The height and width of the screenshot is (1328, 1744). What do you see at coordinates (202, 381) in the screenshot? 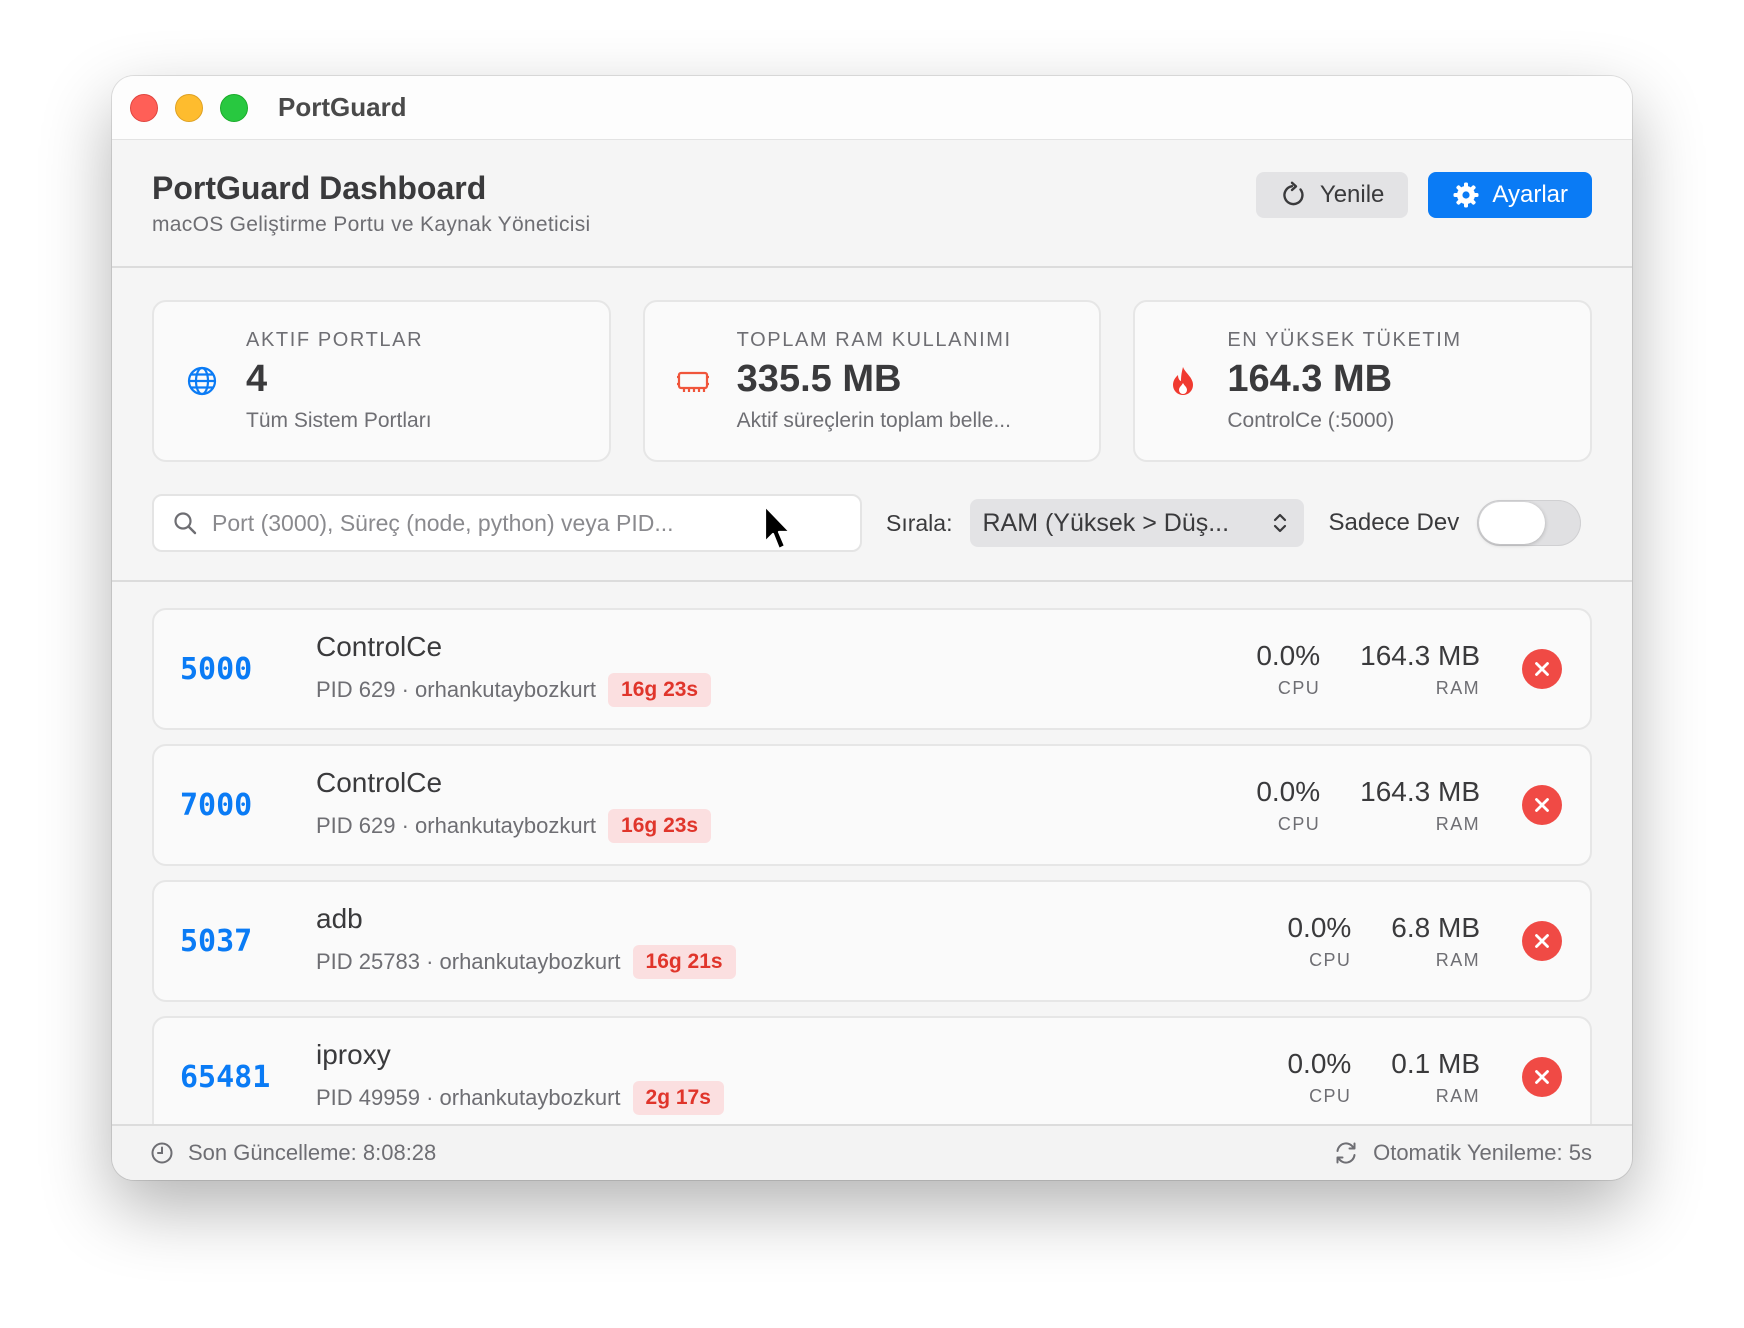
I see `globe-icon` at bounding box center [202, 381].